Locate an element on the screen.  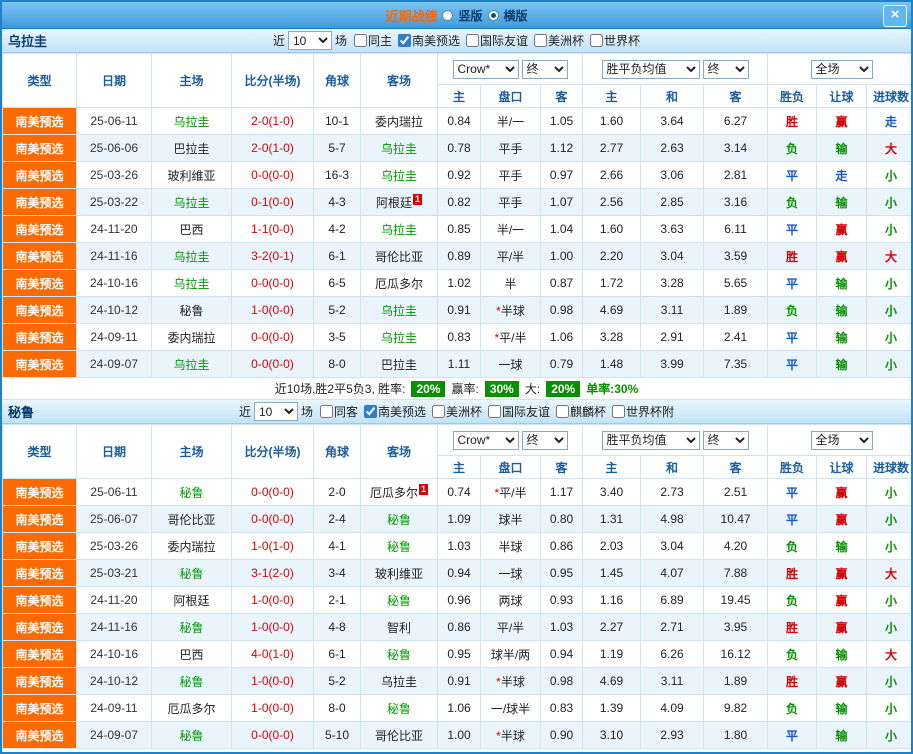
radio-horizontal-layout is located at coordinates (493, 15).